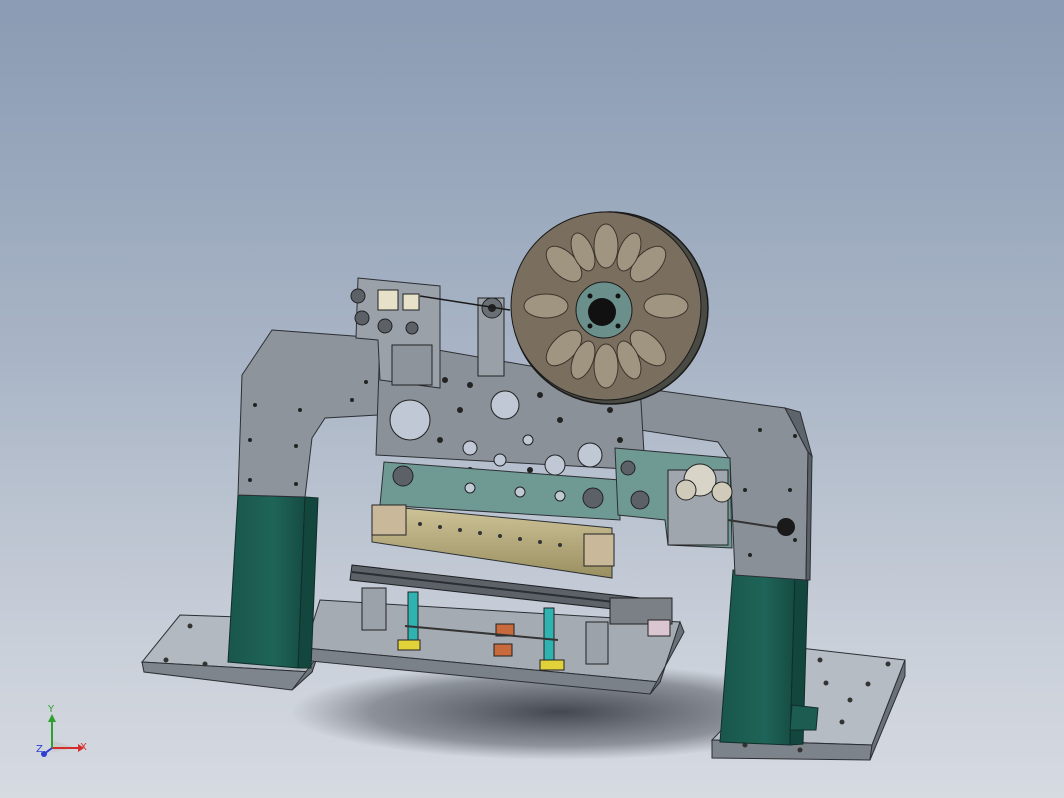  What do you see at coordinates (51, 709) in the screenshot?
I see `y-axis-label: Y` at bounding box center [51, 709].